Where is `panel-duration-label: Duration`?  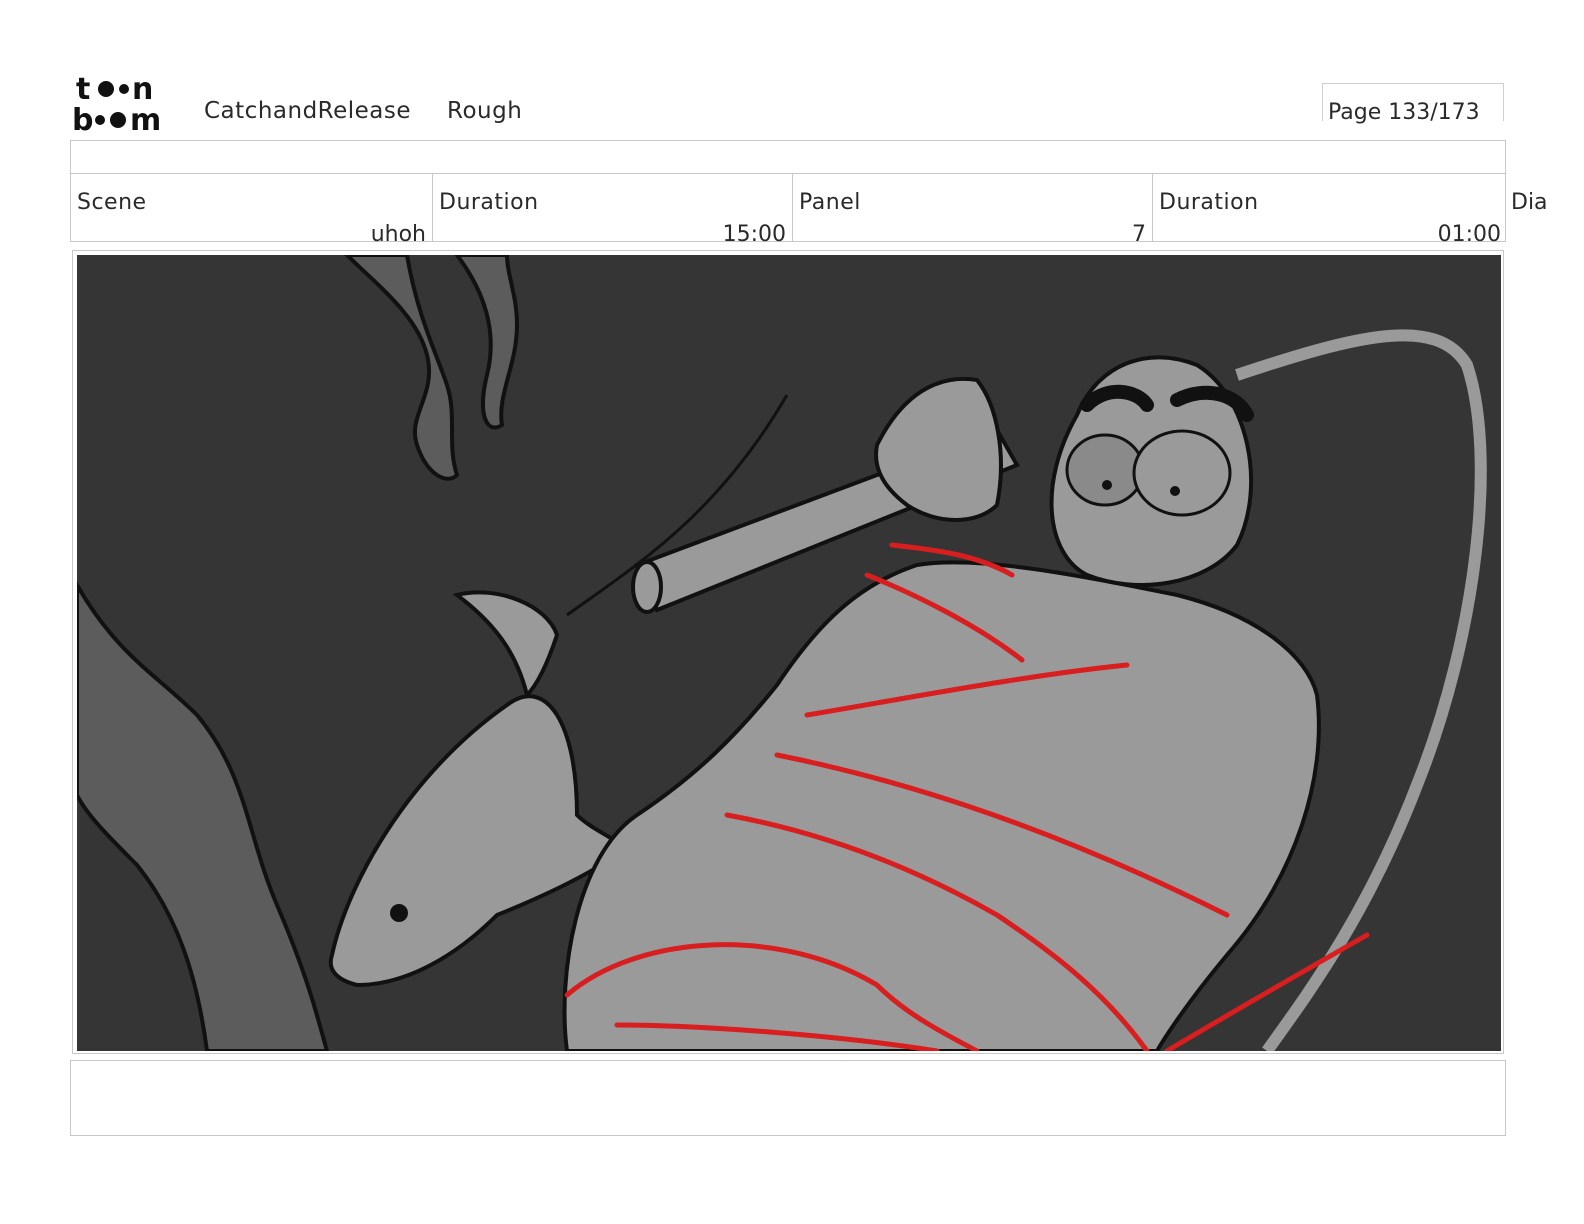
panel-duration-label: Duration is located at coordinates (1209, 202).